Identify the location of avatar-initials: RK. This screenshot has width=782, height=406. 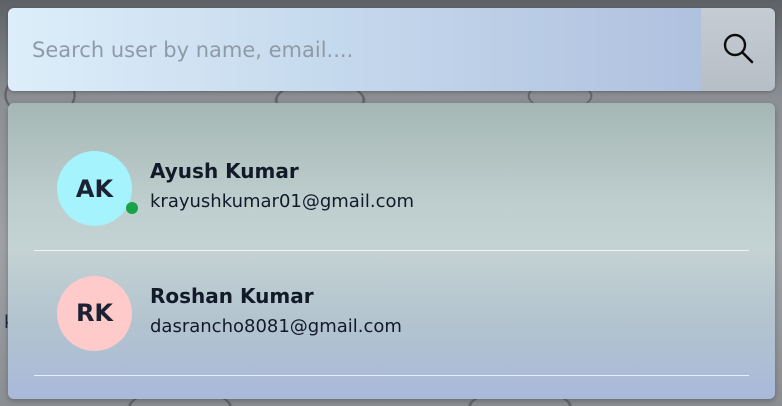
(94, 313).